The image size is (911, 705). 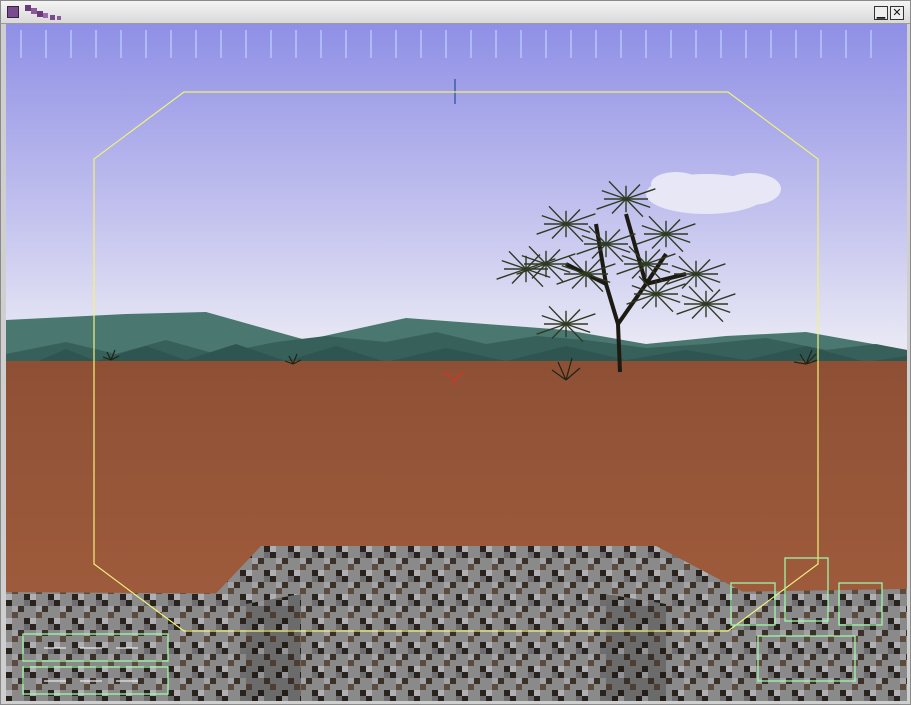 I want to click on close-button: ✕, so click(x=897, y=13).